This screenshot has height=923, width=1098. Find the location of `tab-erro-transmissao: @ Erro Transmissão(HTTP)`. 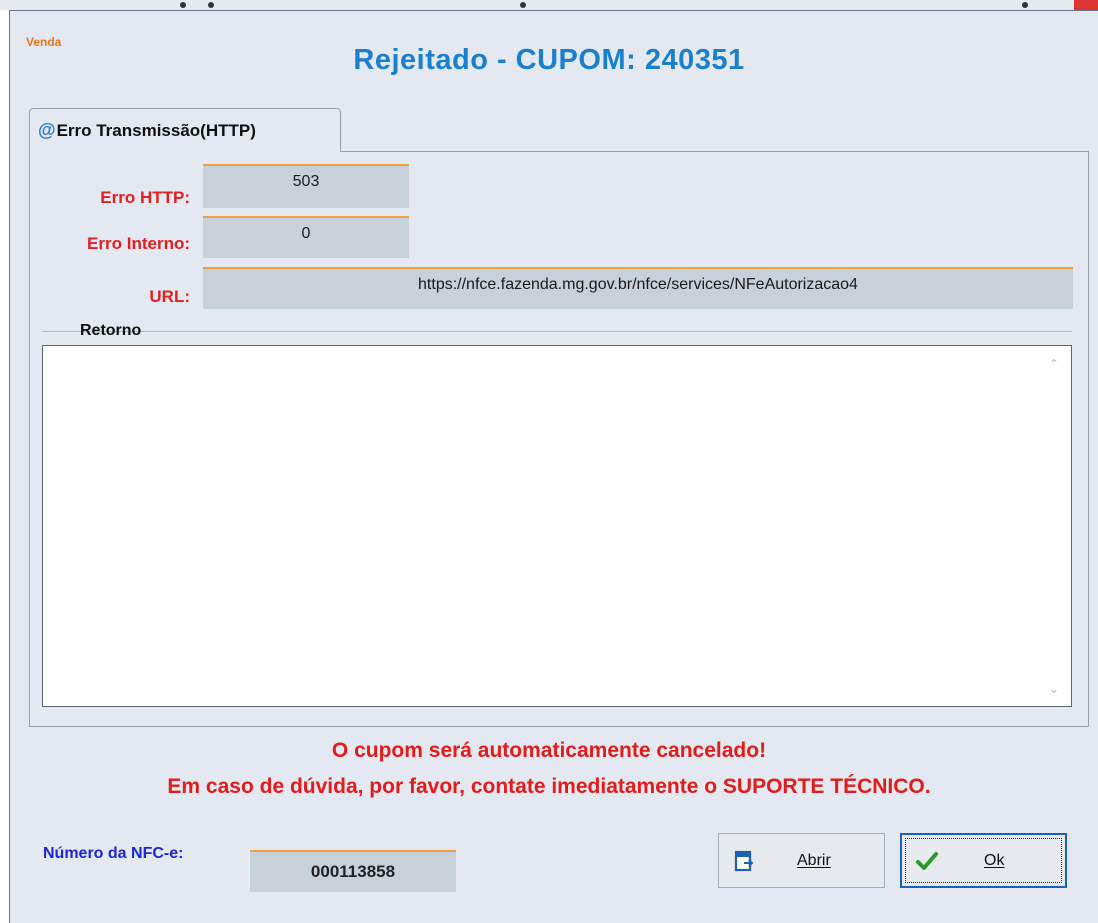

tab-erro-transmissao: @ Erro Transmissão(HTTP) is located at coordinates (185, 130).